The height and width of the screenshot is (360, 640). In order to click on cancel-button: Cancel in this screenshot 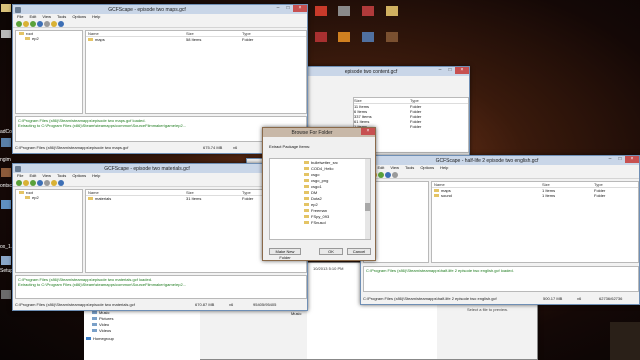, I will do `click(359, 251)`.